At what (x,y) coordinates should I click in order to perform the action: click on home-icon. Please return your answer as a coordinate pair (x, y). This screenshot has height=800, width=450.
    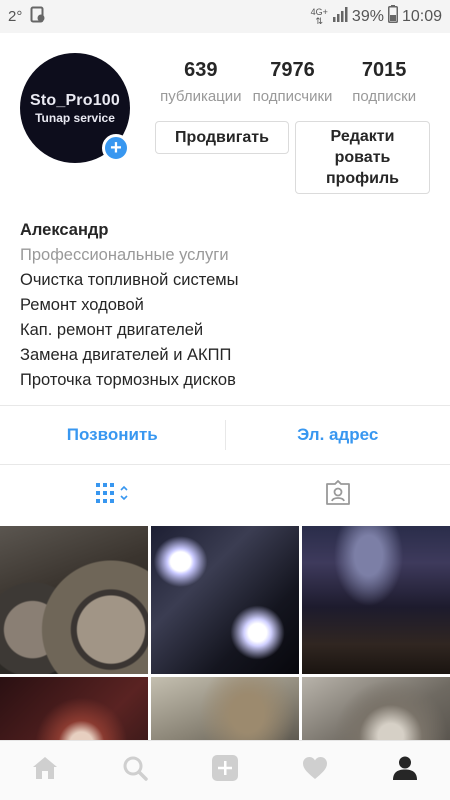
    Looking at the image, I should click on (45, 770).